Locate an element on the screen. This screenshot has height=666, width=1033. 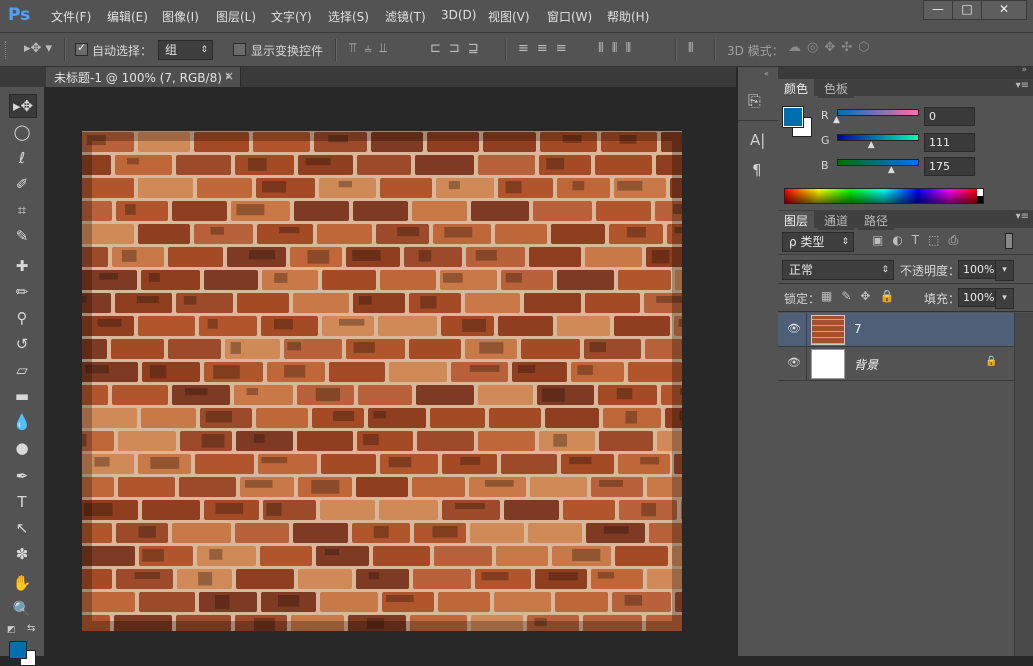
layer-row: 👁 背景 🔒 is located at coordinates (896, 364).